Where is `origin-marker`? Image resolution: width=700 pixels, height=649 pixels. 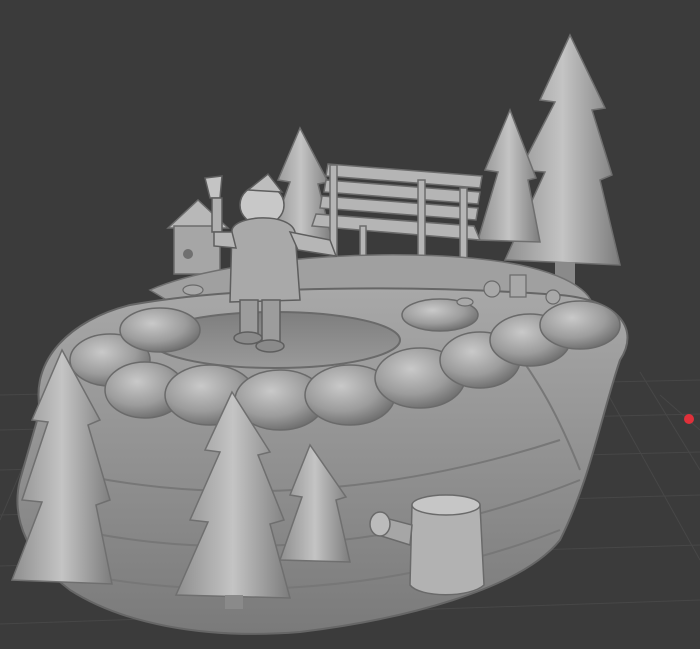
origin-marker is located at coordinates (689, 419).